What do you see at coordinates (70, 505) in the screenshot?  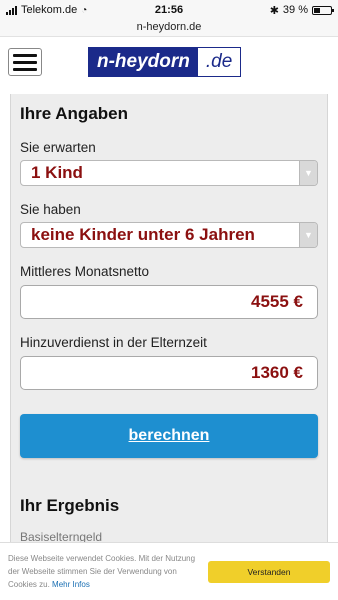 I see `result-heading: Ihr Ergebnis` at bounding box center [70, 505].